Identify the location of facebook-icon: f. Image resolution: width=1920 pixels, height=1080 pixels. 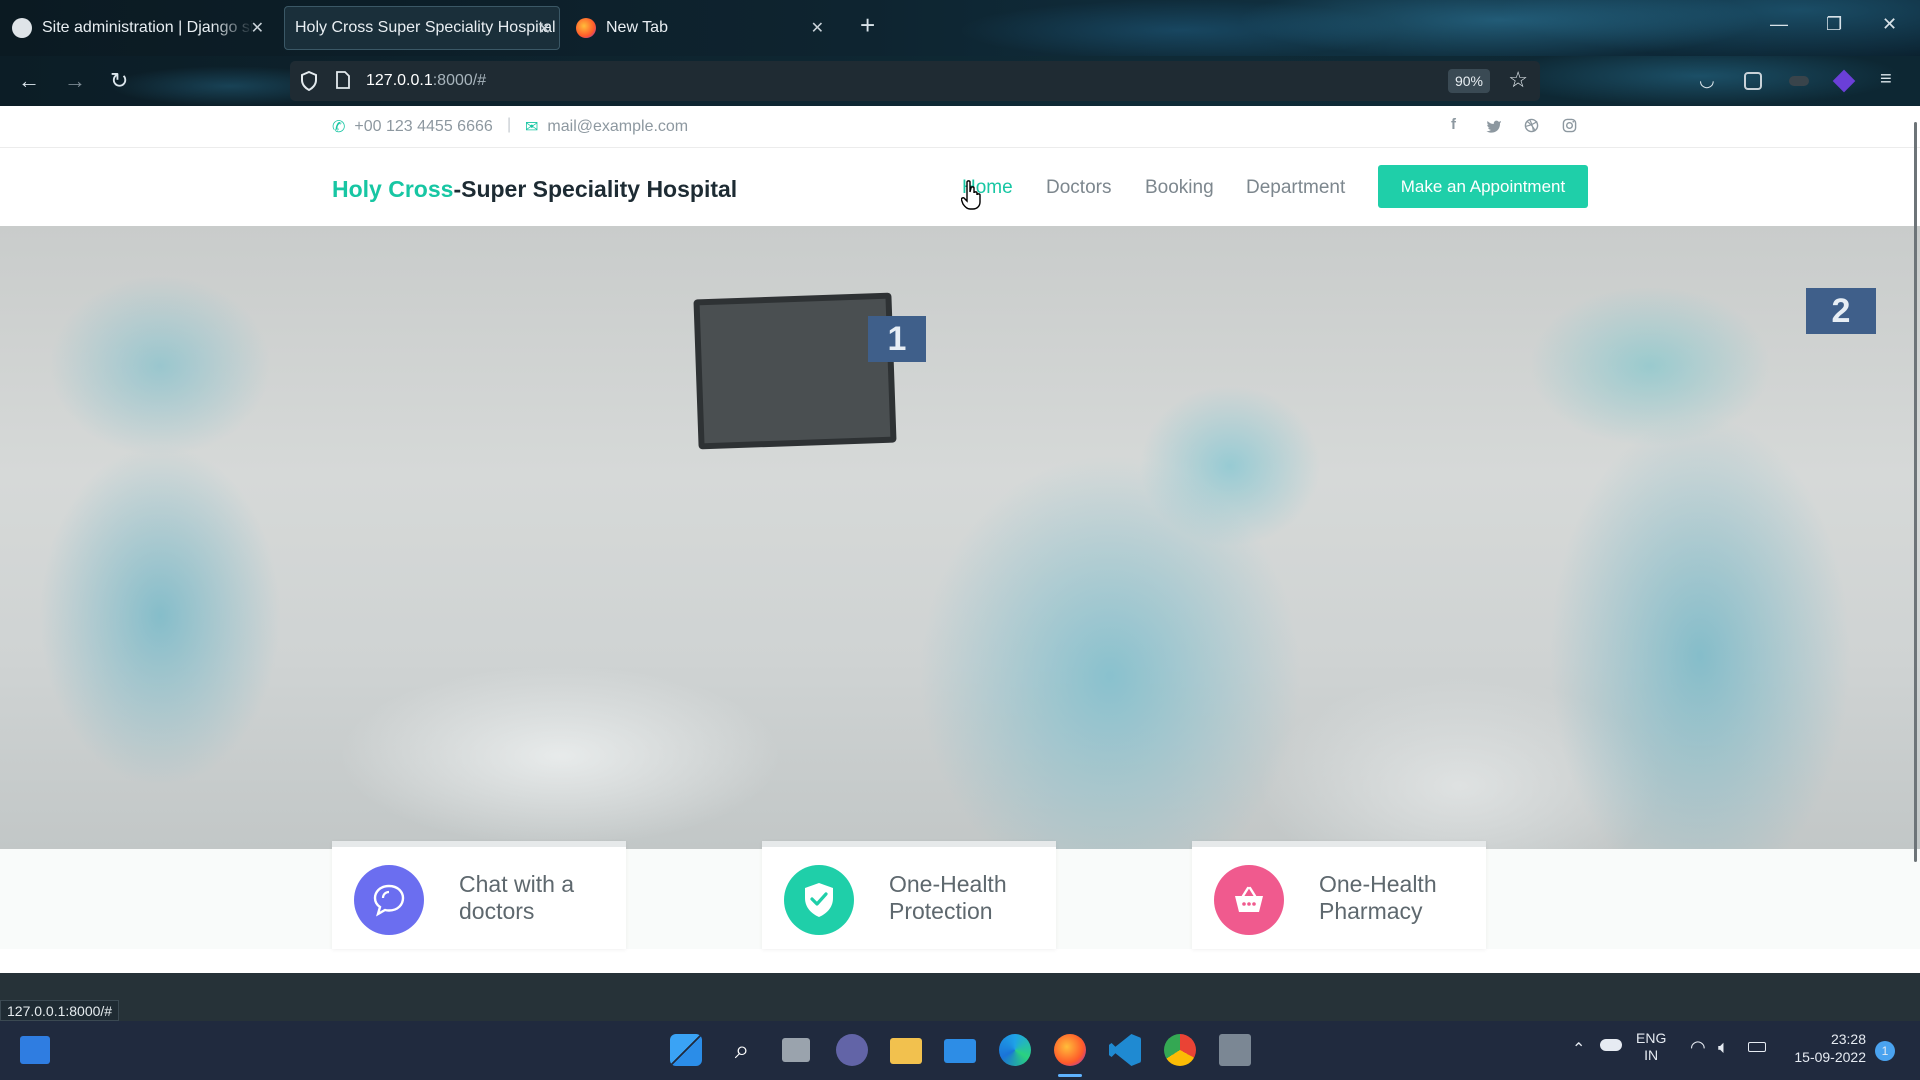
(1453, 124).